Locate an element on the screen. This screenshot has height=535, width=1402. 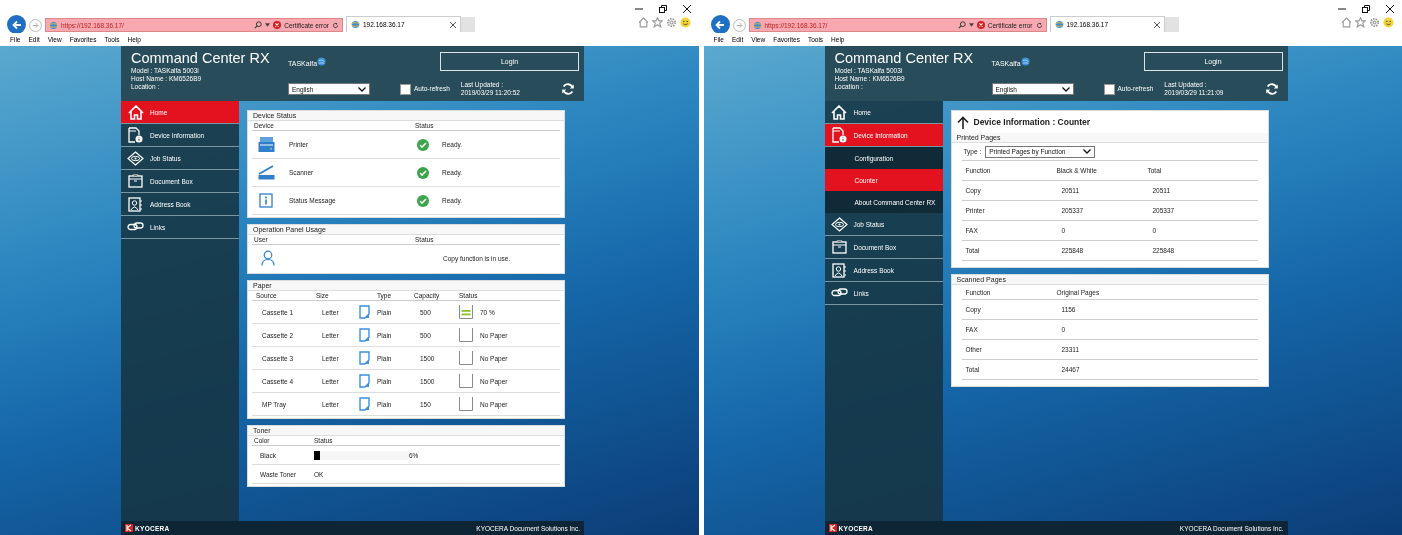
page-title: Device Information : Counter is located at coordinates (1032, 122).